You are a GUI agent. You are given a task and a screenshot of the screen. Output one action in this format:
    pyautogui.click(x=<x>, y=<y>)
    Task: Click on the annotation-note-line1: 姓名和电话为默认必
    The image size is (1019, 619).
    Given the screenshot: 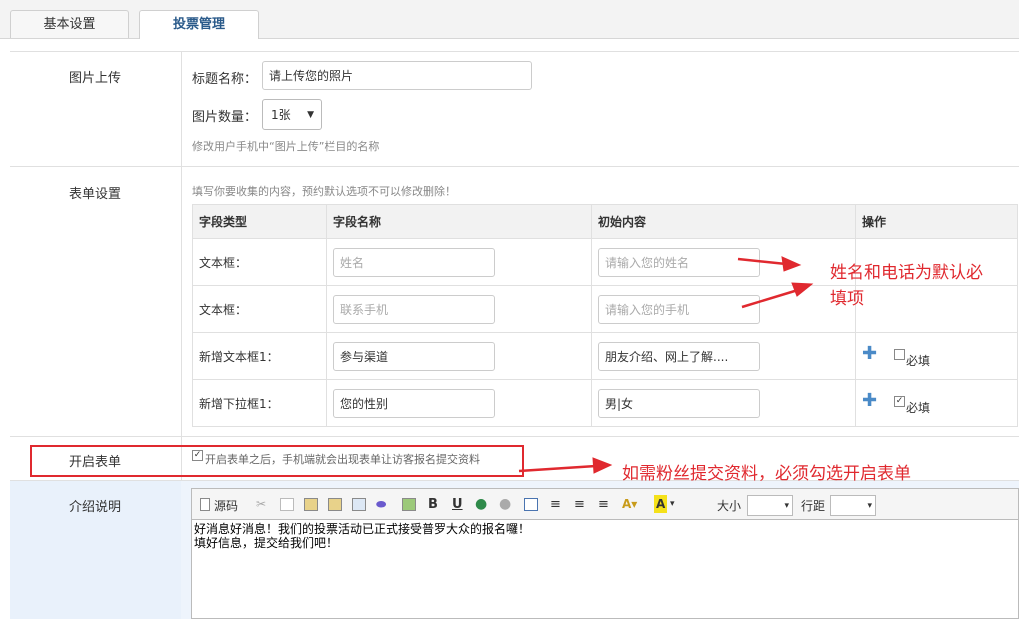 What is the action you would take?
    pyautogui.click(x=906, y=273)
    